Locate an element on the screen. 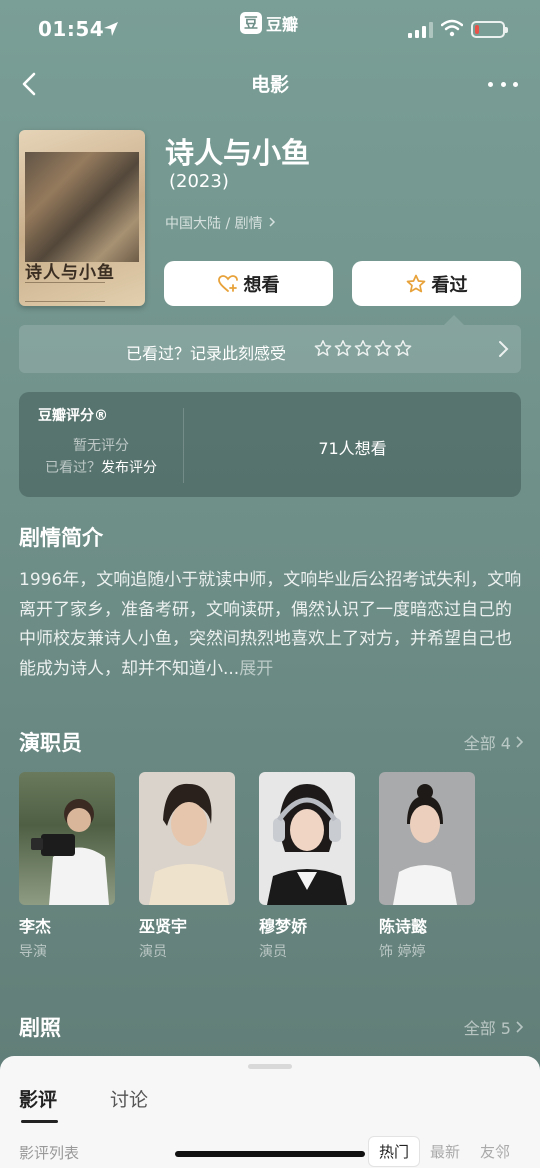 The image size is (540, 1168). tab-discussion: 讨论 is located at coordinates (129, 1098).